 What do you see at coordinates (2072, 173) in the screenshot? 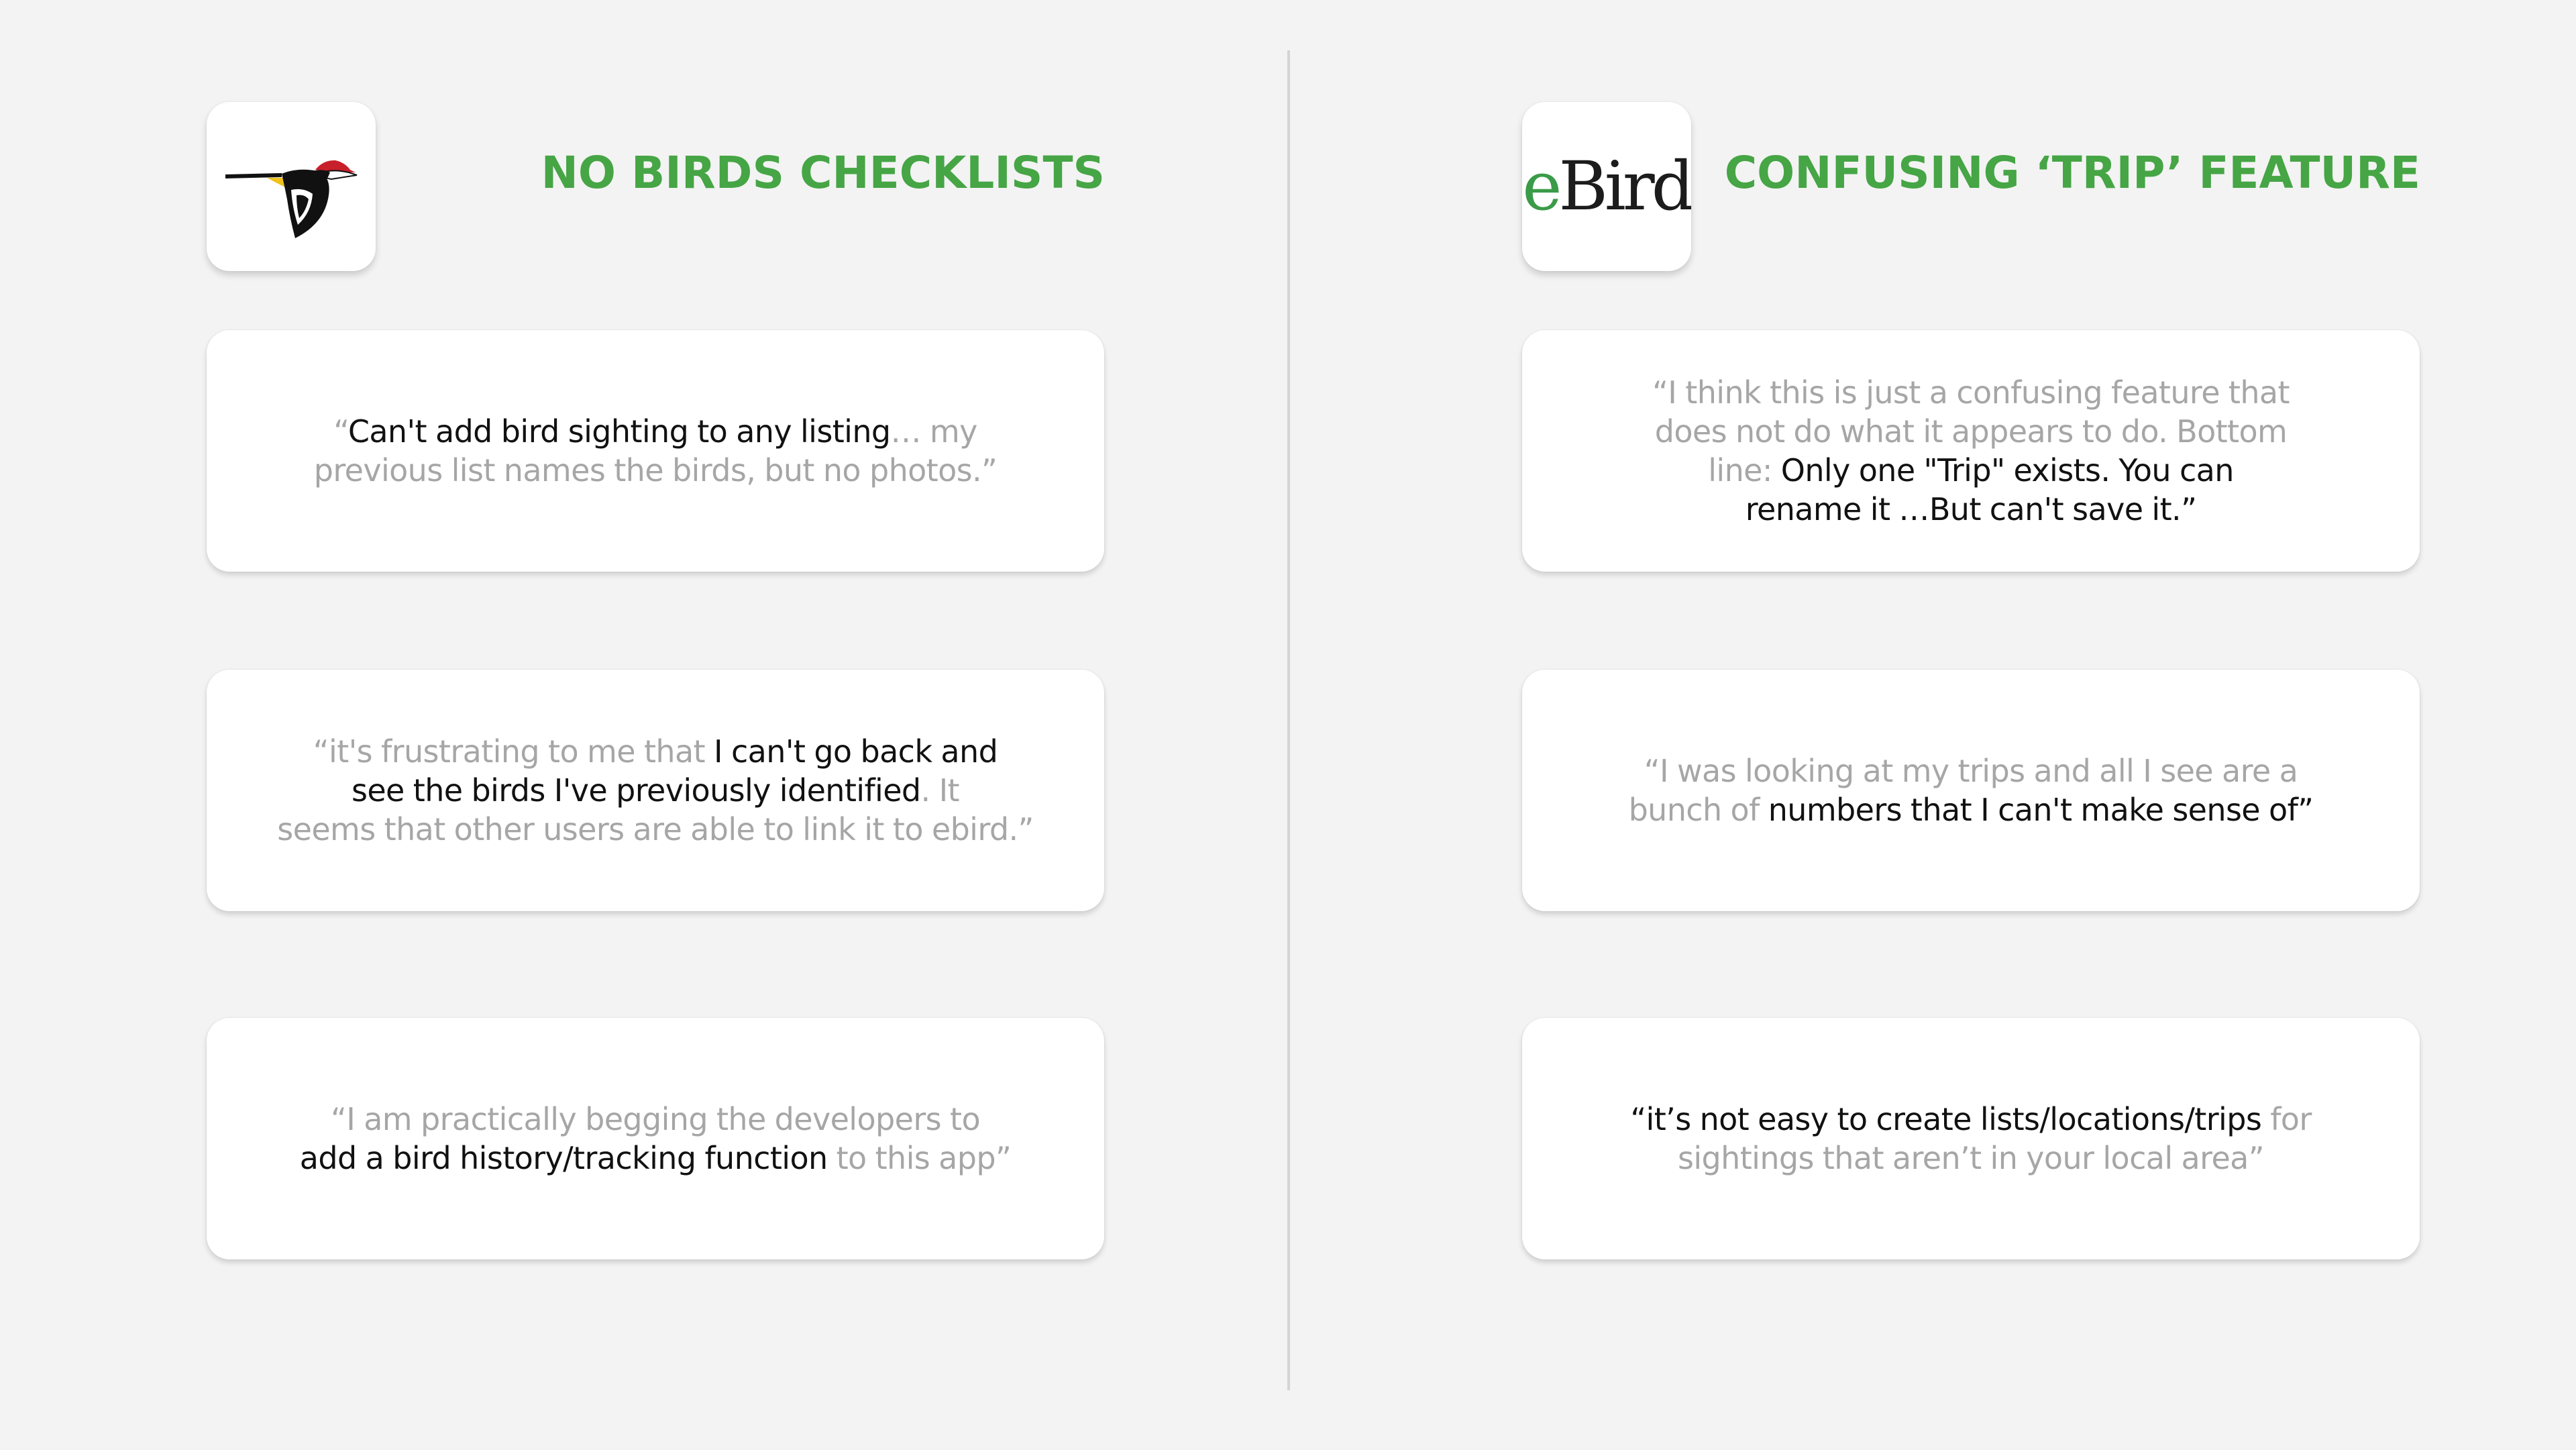
I see `section-title-confusing-trip-feature: CONFUSING ‘TRIP’ FEATURE` at bounding box center [2072, 173].